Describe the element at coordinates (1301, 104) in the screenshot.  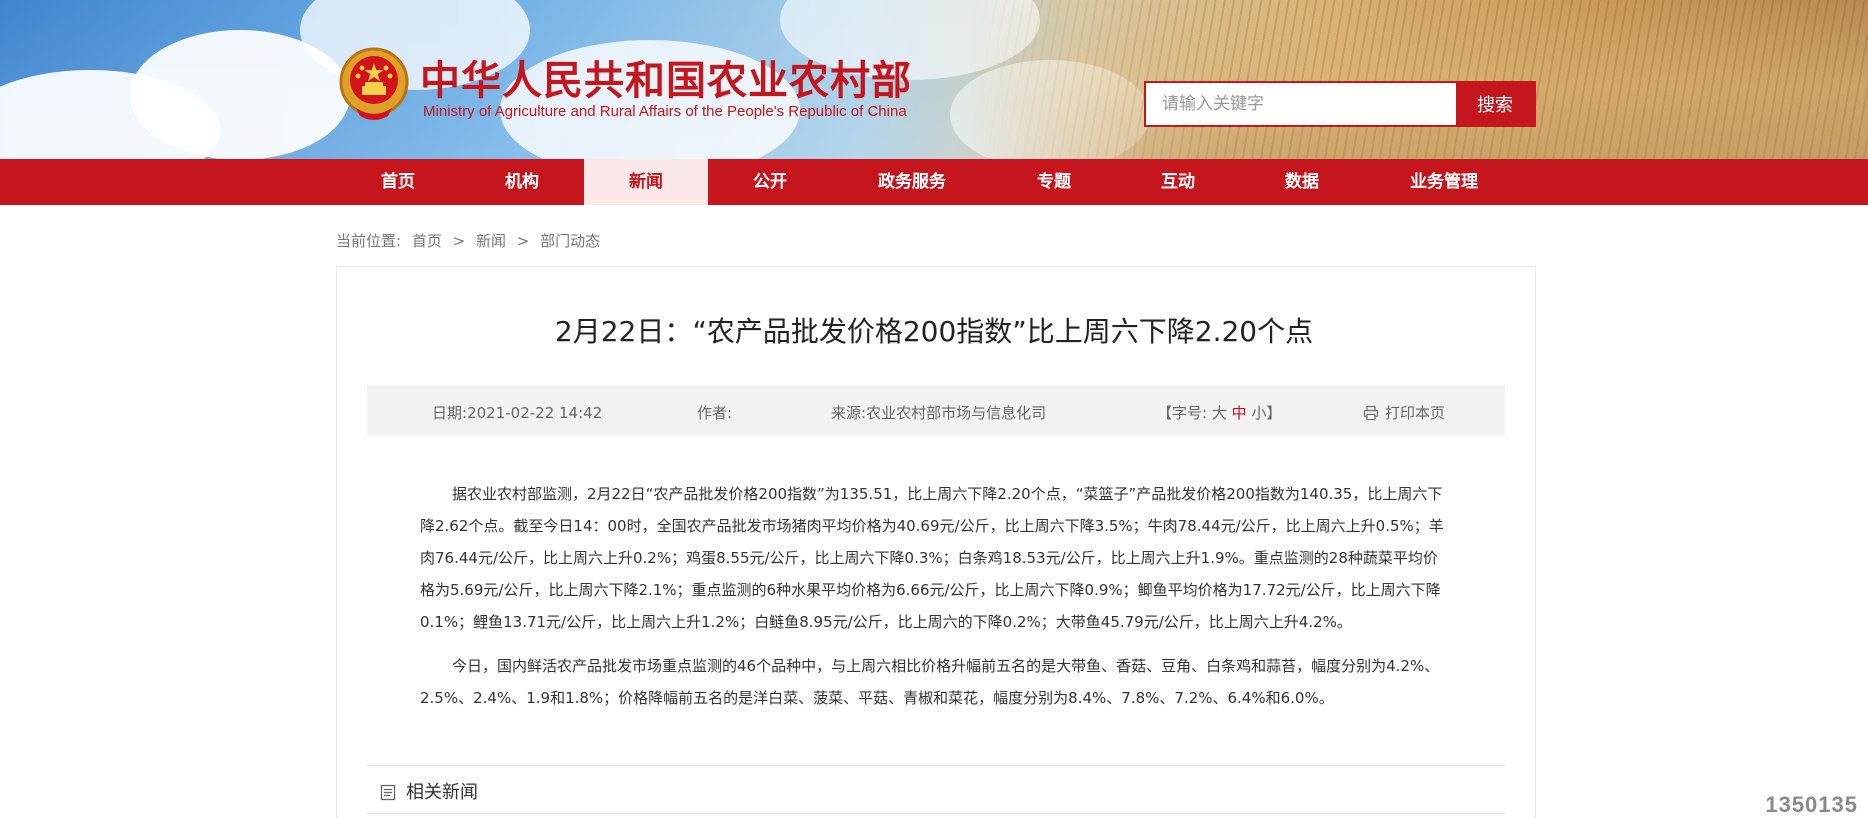
I see `search-input` at that location.